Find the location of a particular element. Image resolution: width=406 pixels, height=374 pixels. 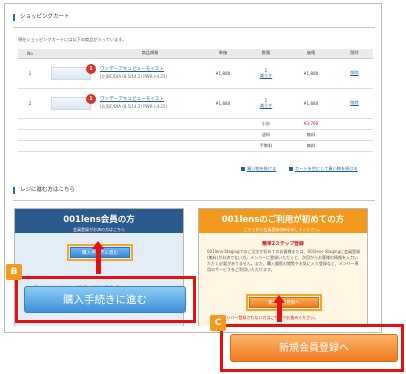

column-header: 商品情報 is located at coordinates (150, 54).